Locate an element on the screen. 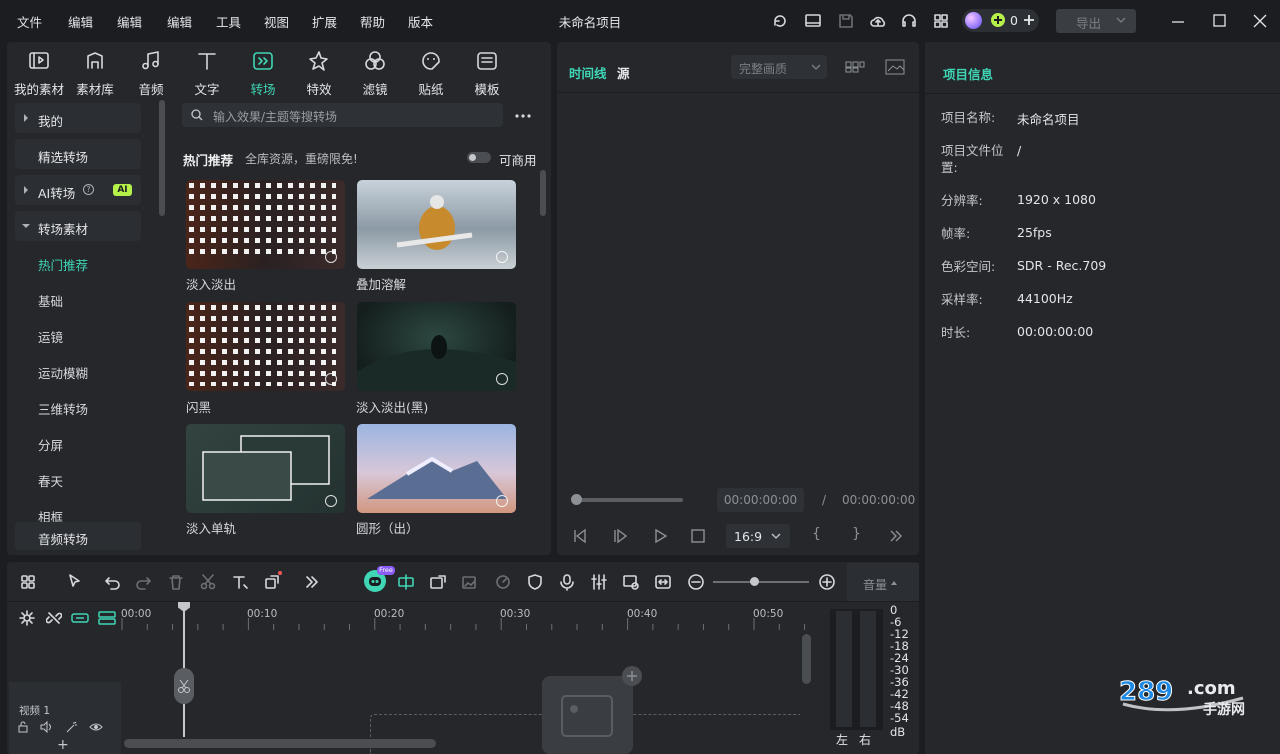 The width and height of the screenshot is (1280, 754). render-icon is located at coordinates (631, 582).